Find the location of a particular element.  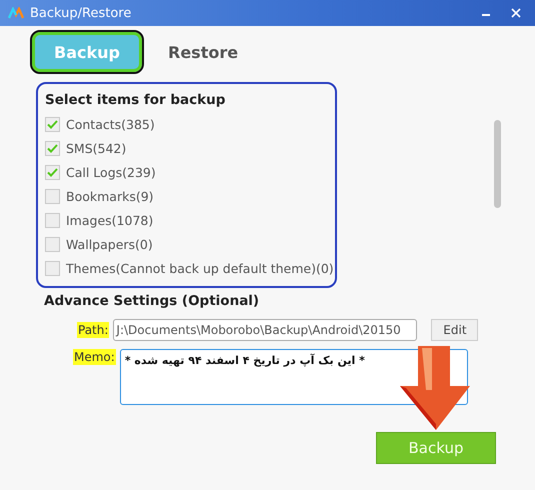

window-title: Backup/Restore is located at coordinates (81, 13).